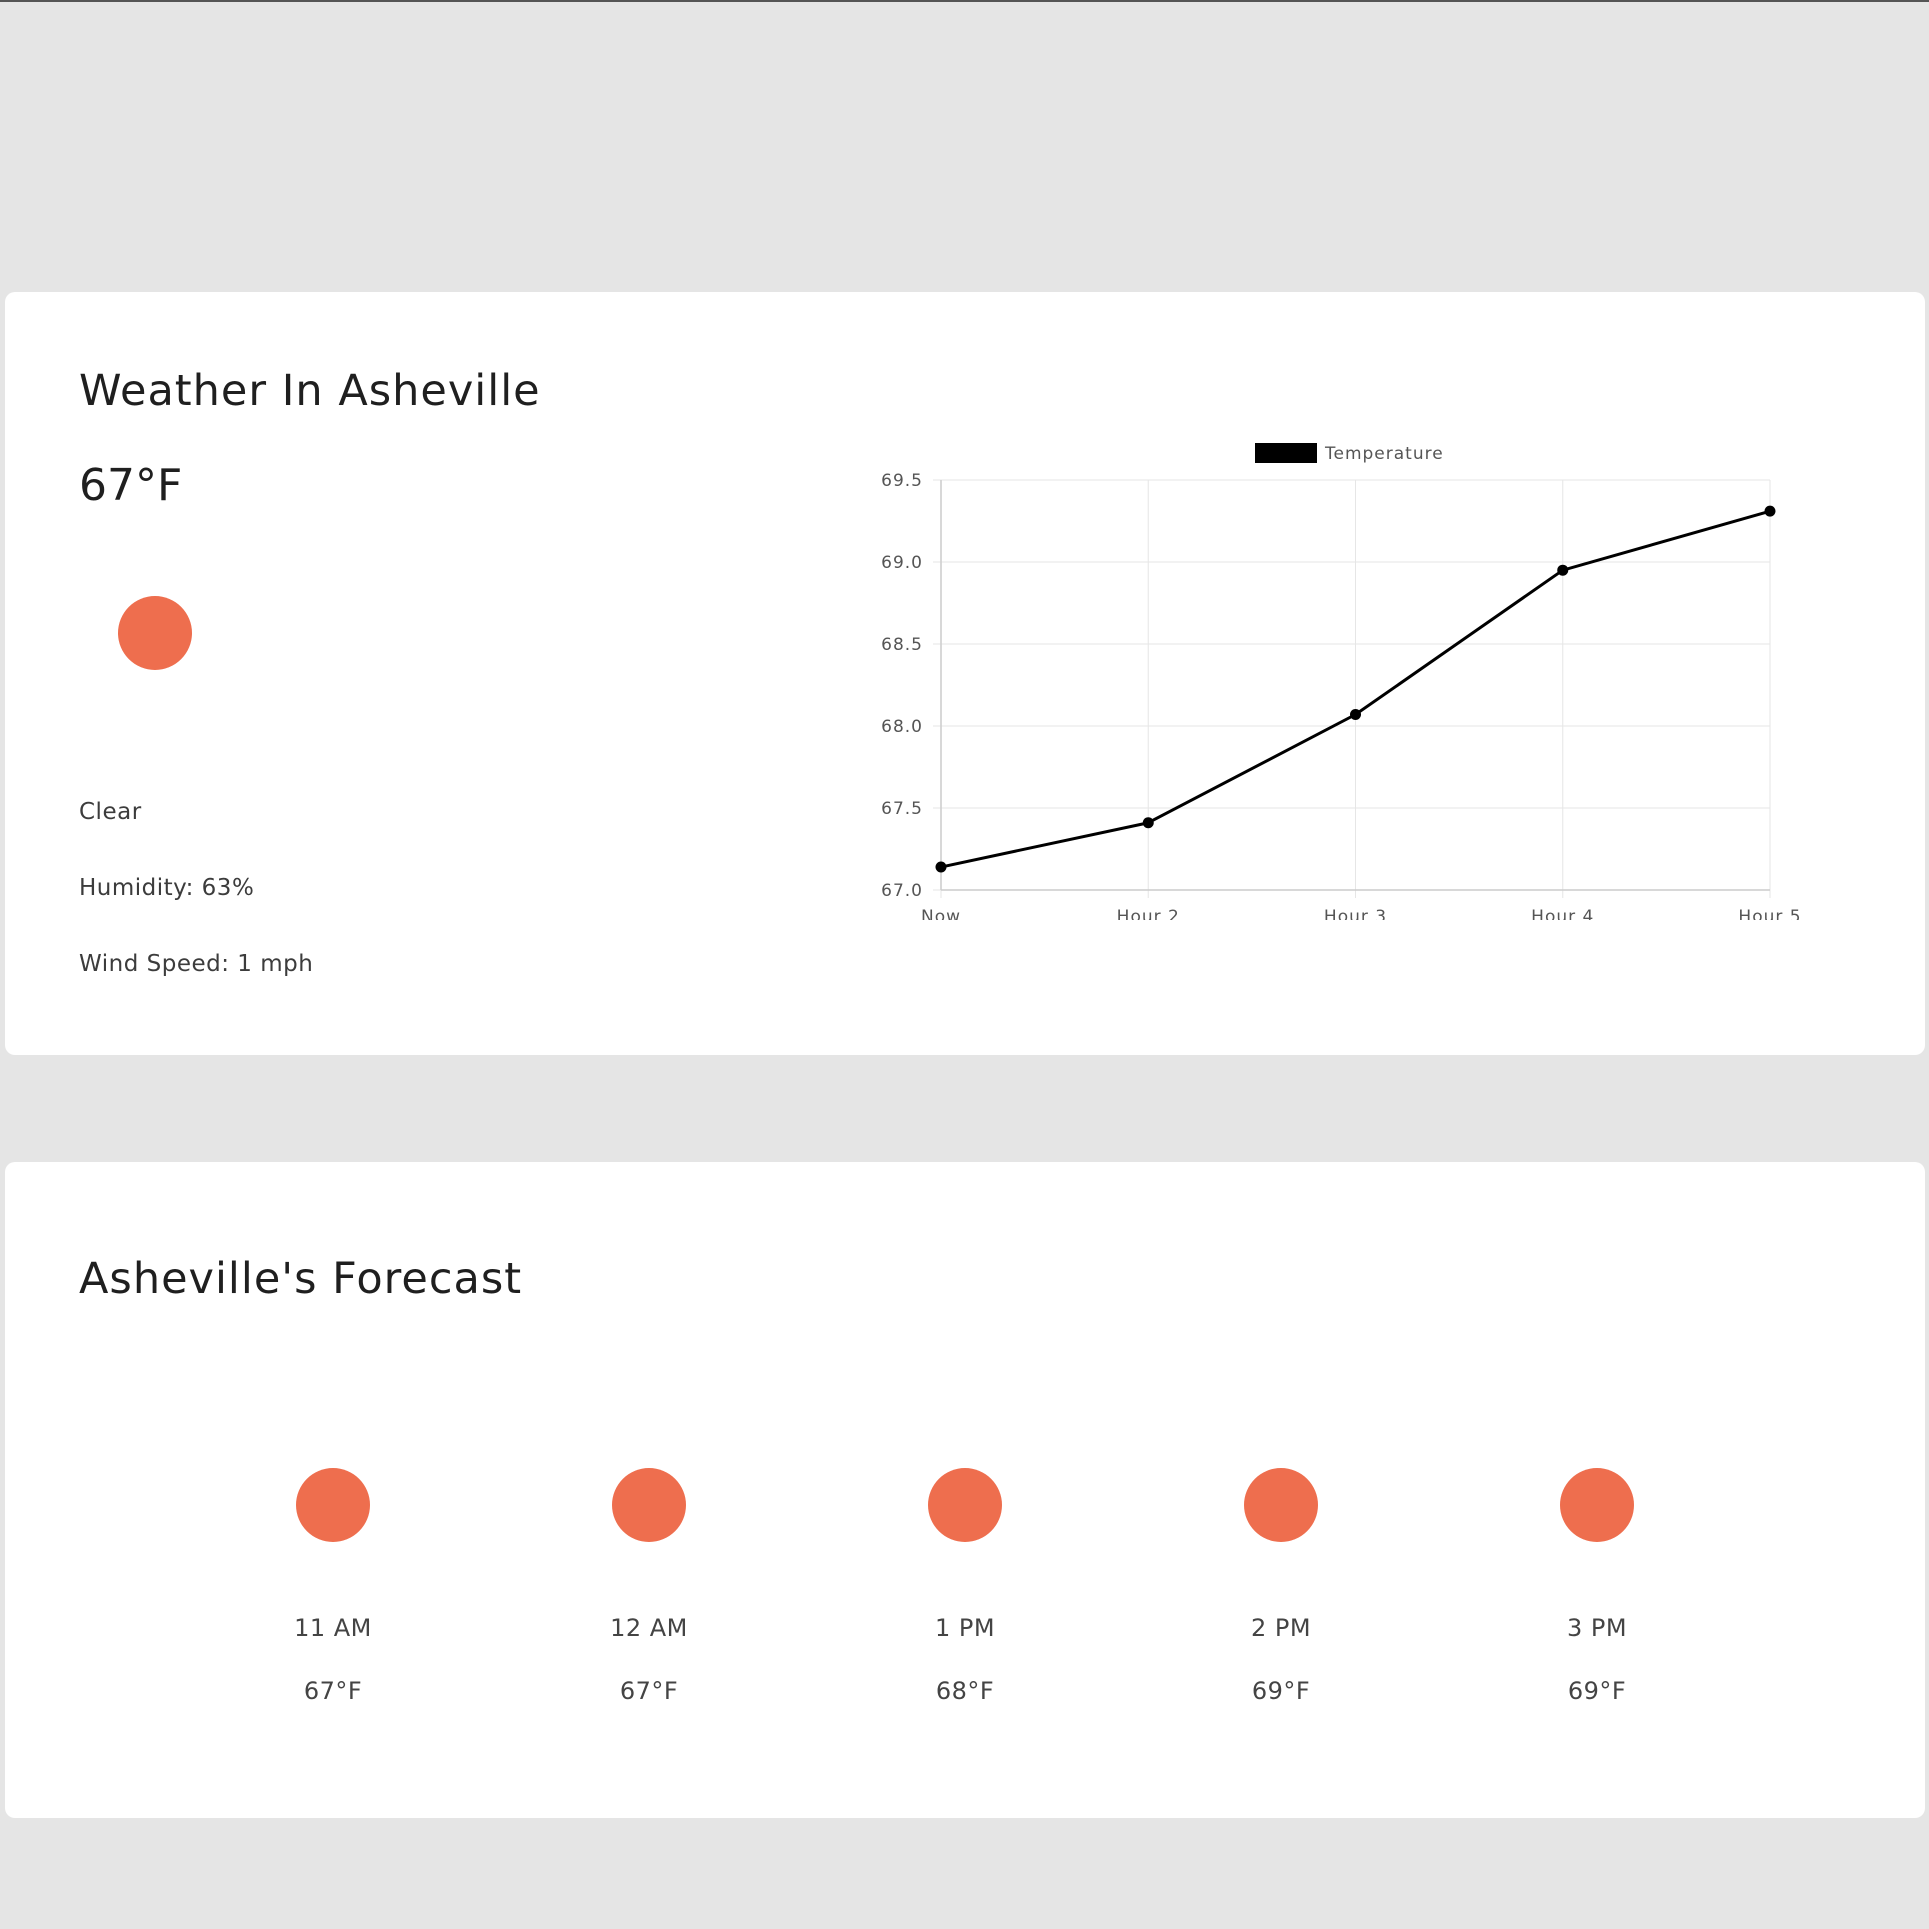 The width and height of the screenshot is (1929, 1929). I want to click on x-tick-label: Hour 5, so click(1769, 913).